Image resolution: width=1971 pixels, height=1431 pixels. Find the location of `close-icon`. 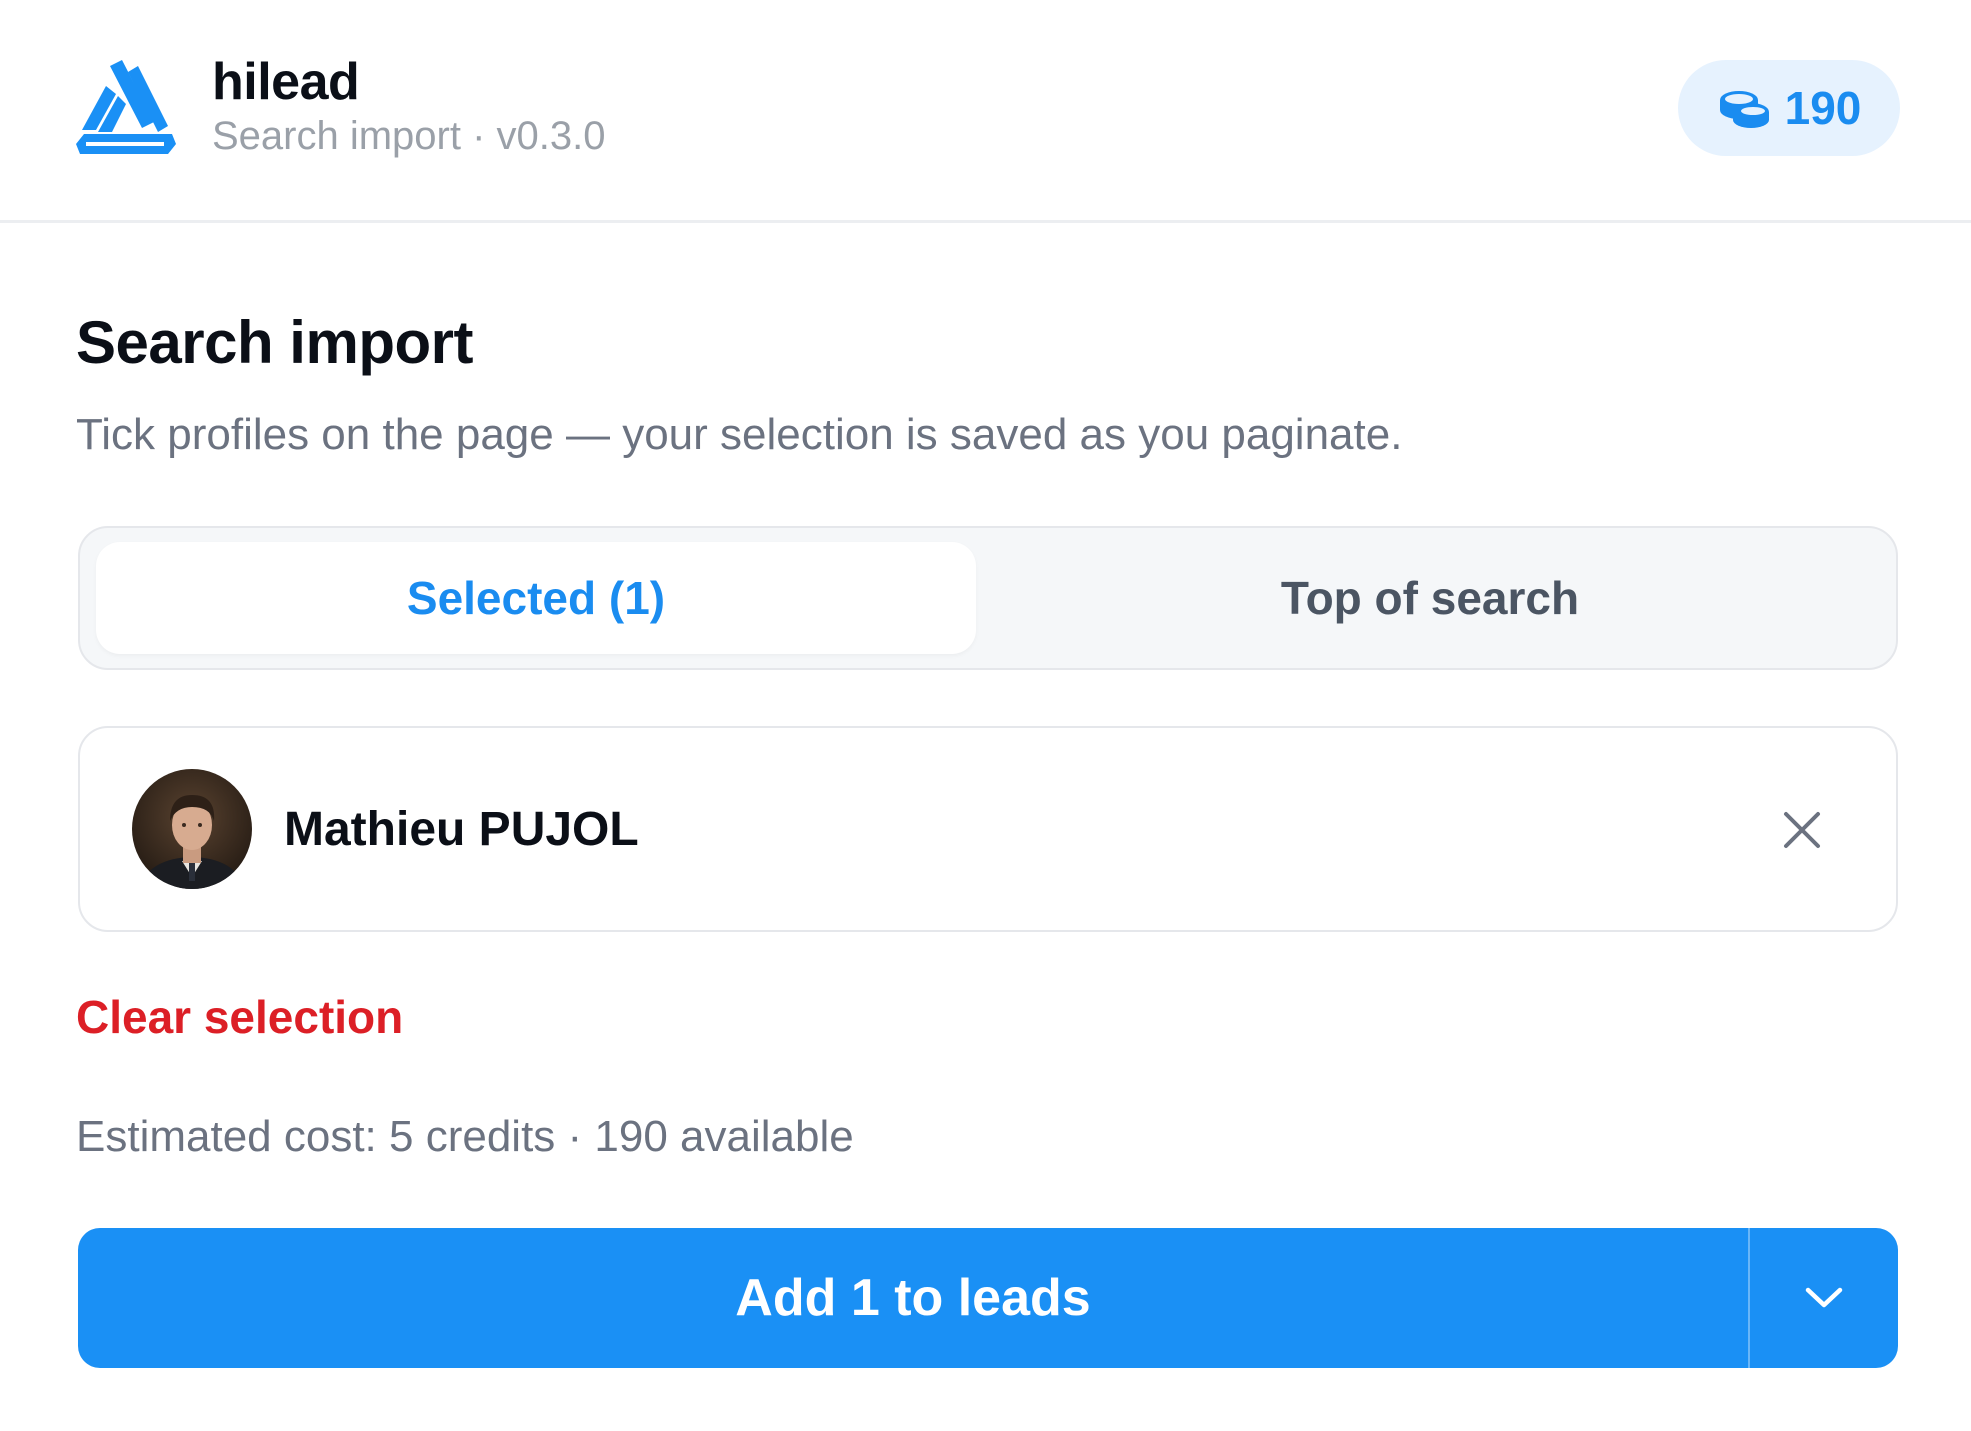

close-icon is located at coordinates (1802, 830).